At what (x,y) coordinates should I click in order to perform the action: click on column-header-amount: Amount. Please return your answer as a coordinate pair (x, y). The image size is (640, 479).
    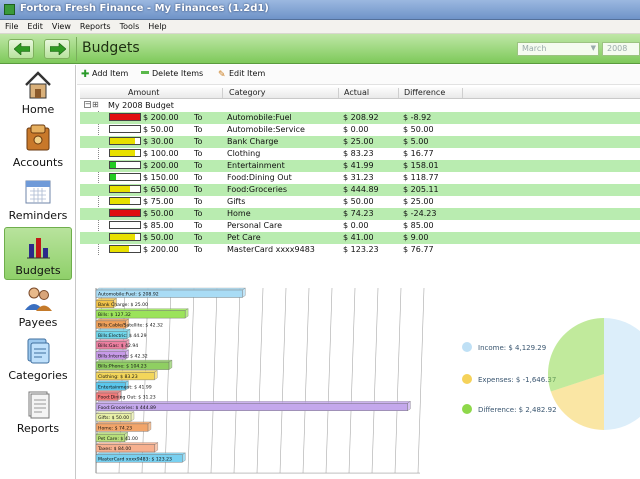
    Looking at the image, I should click on (143, 92).